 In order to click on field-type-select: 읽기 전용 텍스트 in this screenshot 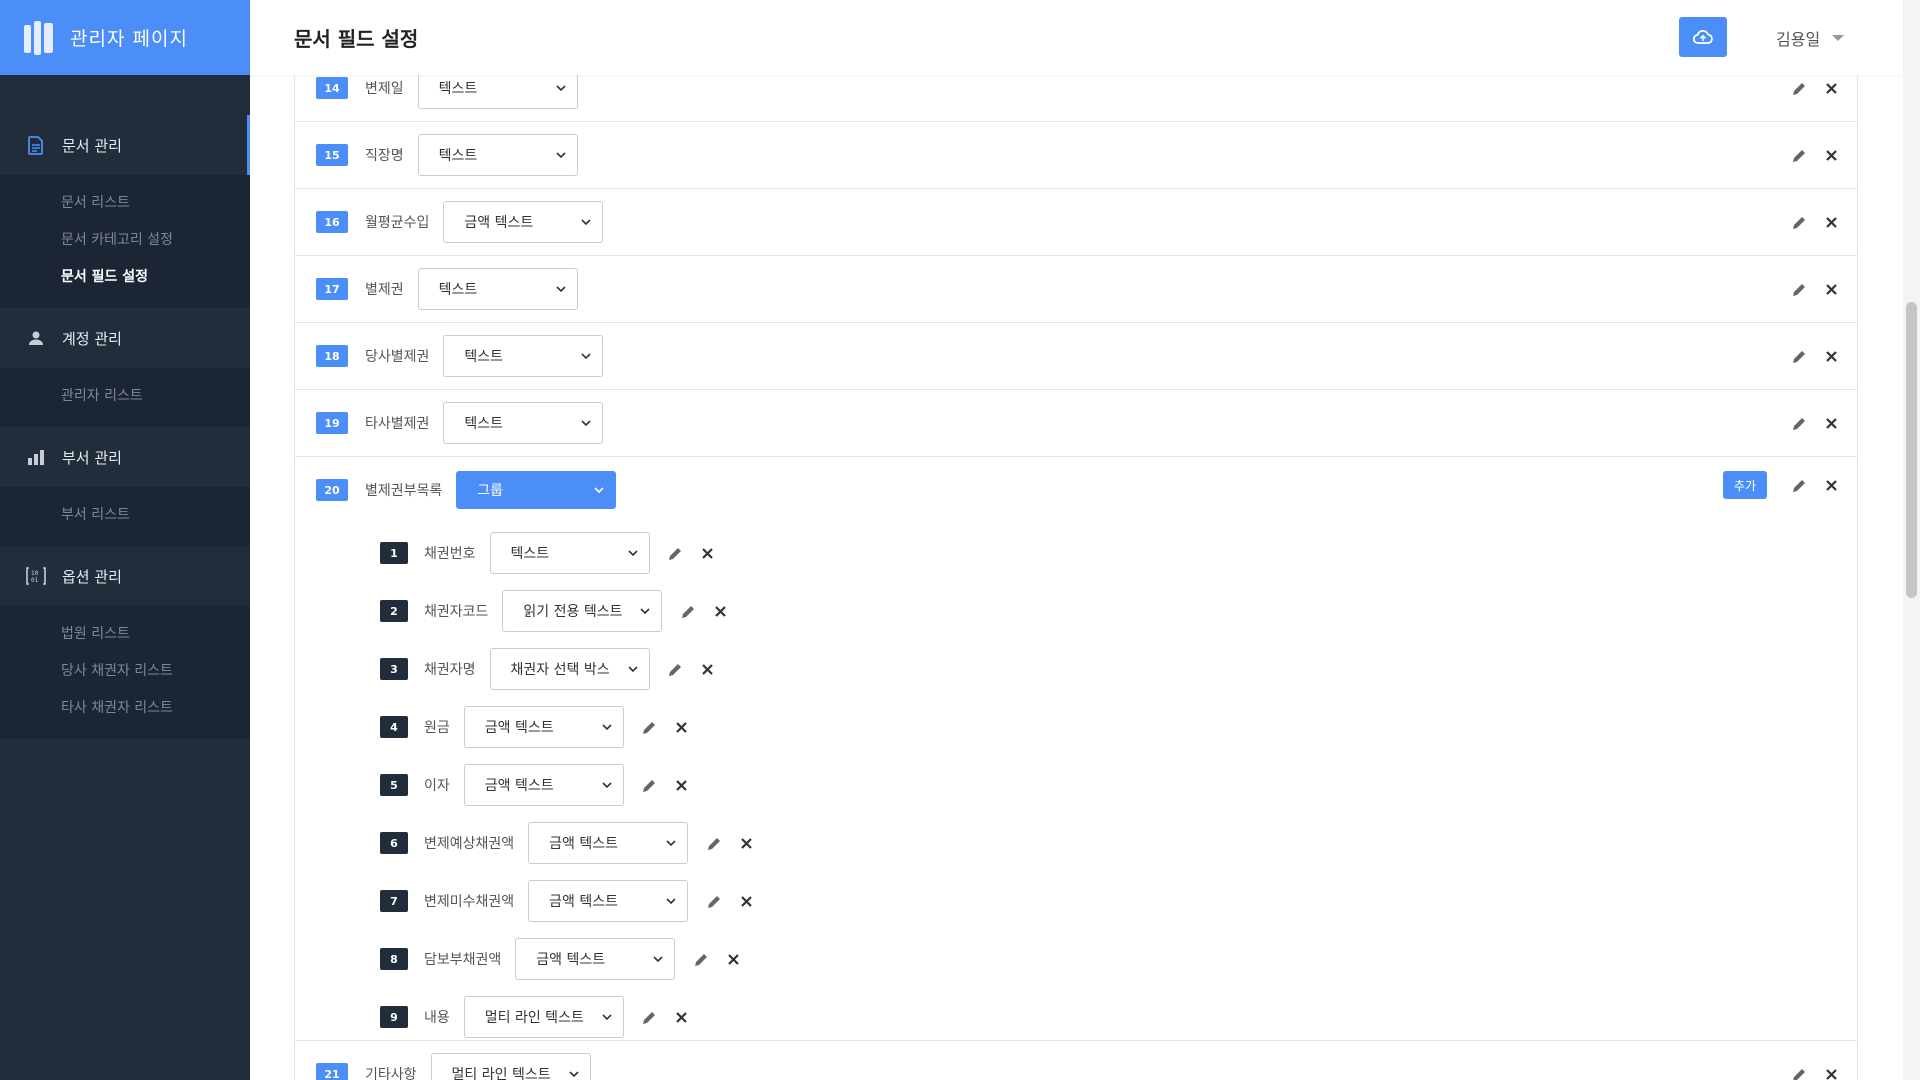, I will do `click(582, 611)`.